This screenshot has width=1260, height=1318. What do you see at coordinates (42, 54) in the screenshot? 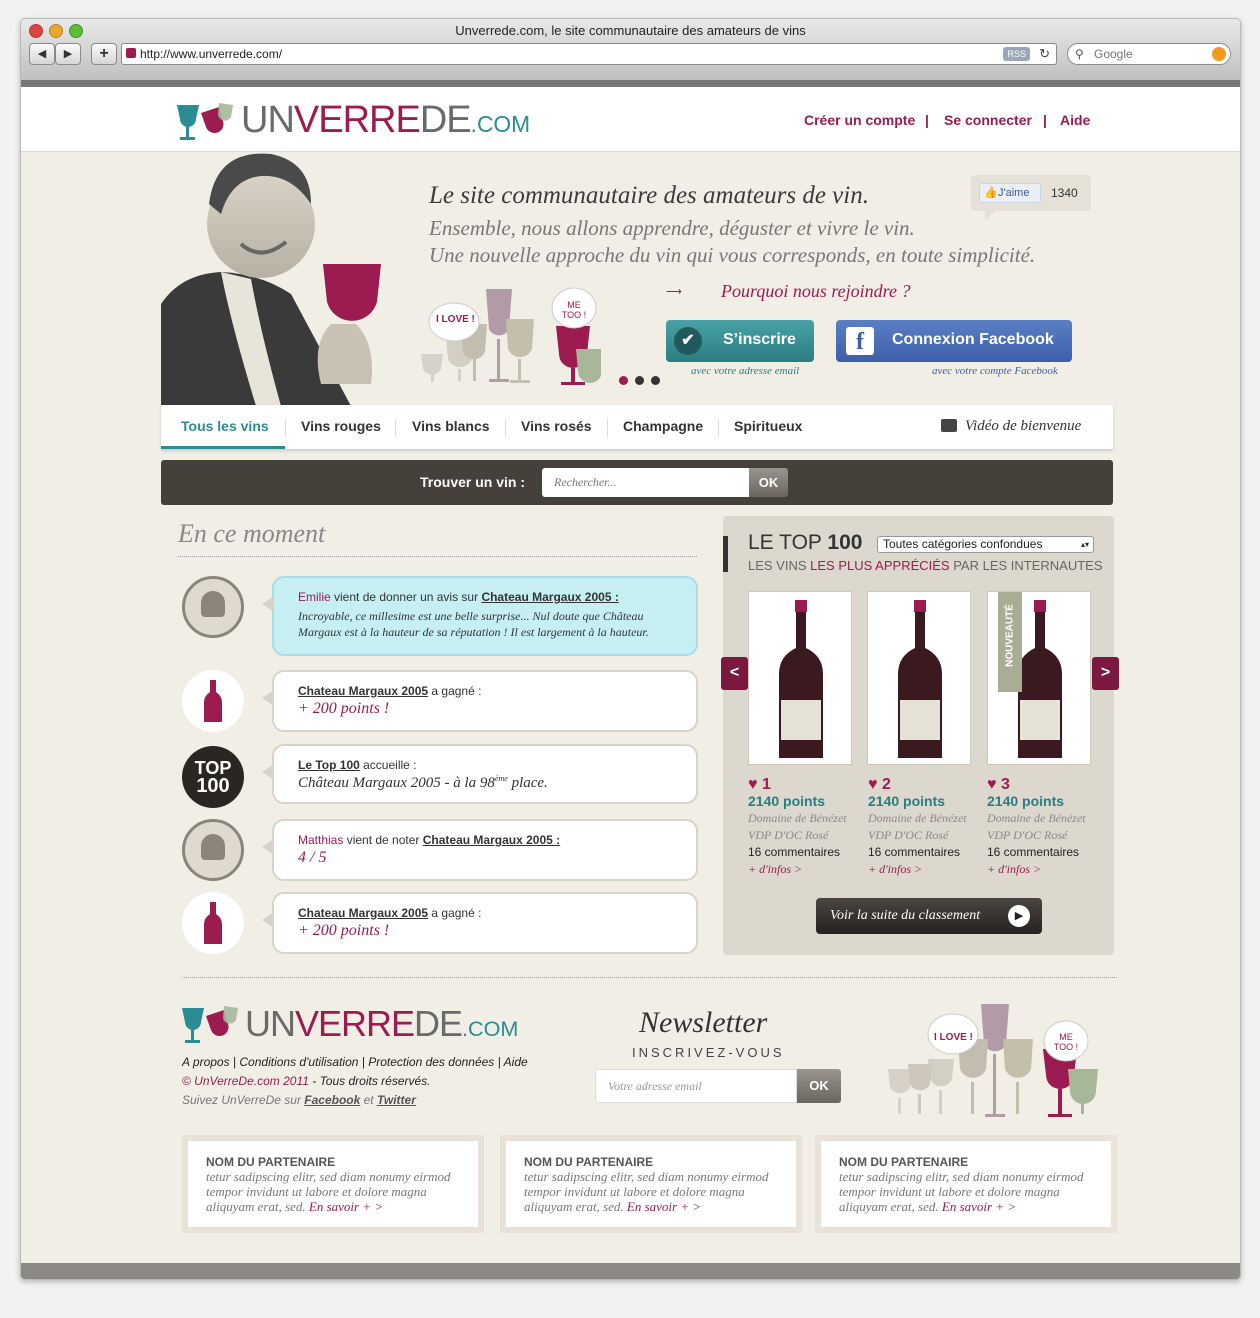
I see `back-button: ◀` at bounding box center [42, 54].